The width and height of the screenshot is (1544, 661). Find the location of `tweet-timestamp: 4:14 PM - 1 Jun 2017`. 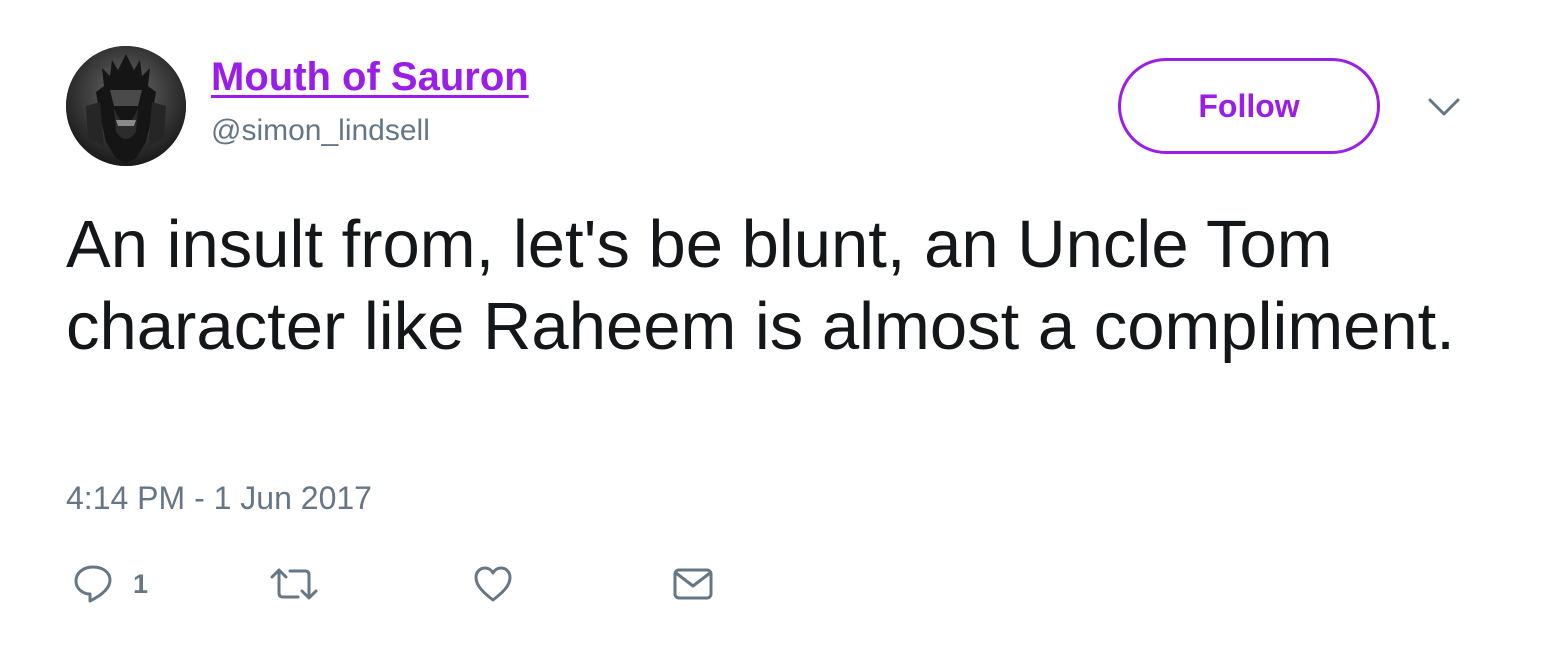

tweet-timestamp: 4:14 PM - 1 Jun 2017 is located at coordinates (219, 498).